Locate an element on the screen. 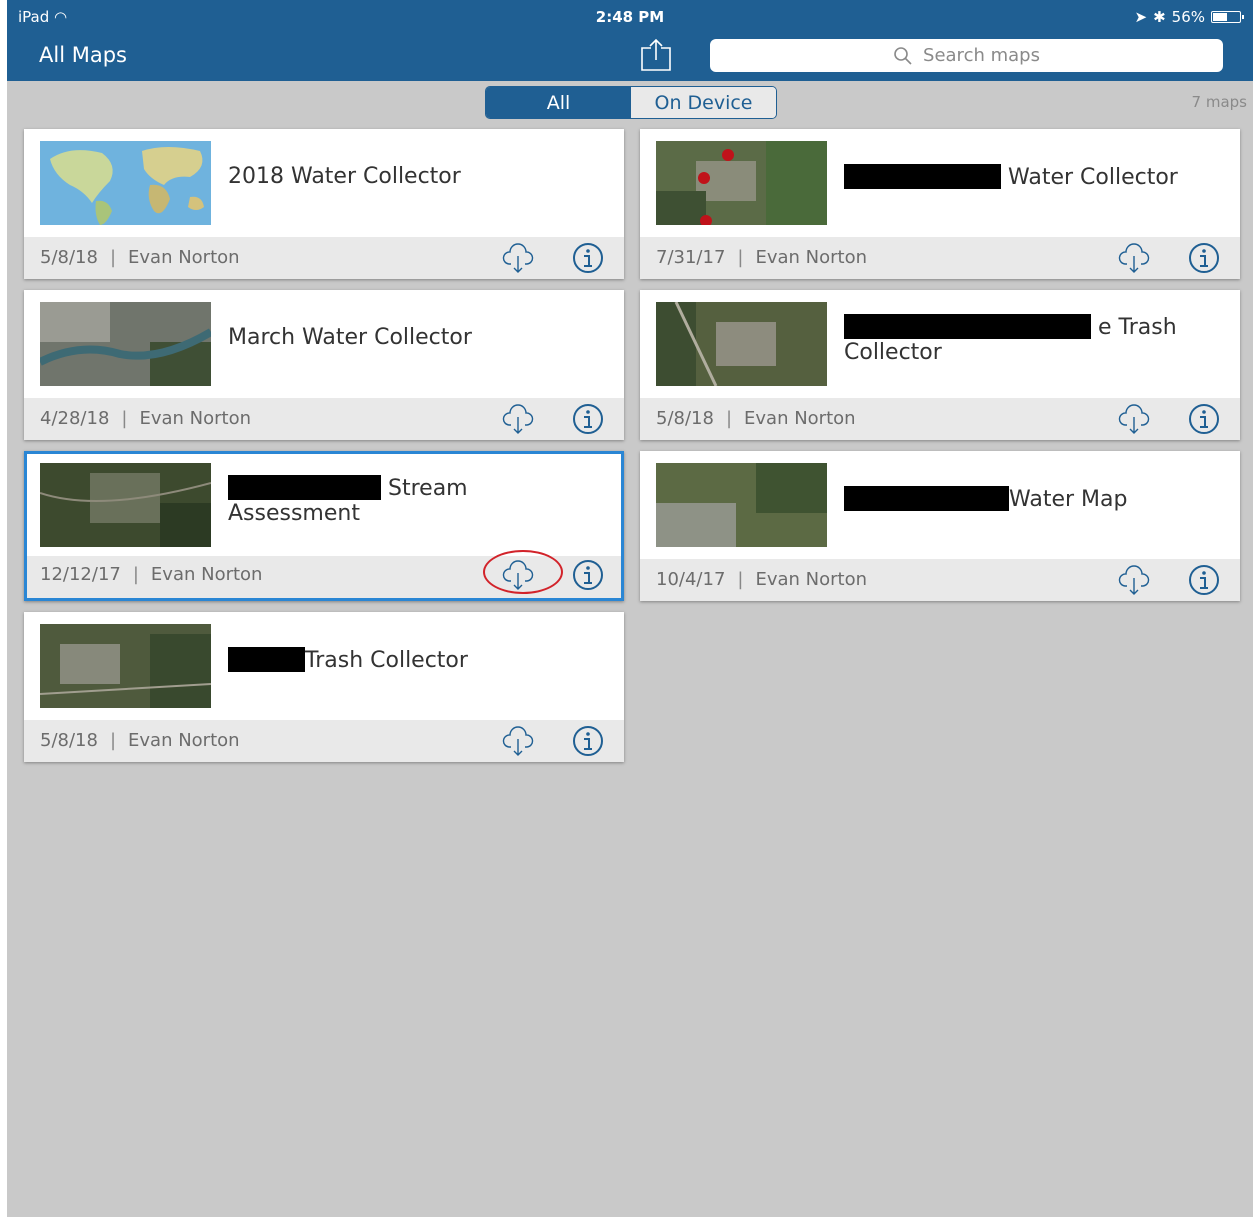  tab-all: All is located at coordinates (558, 102).